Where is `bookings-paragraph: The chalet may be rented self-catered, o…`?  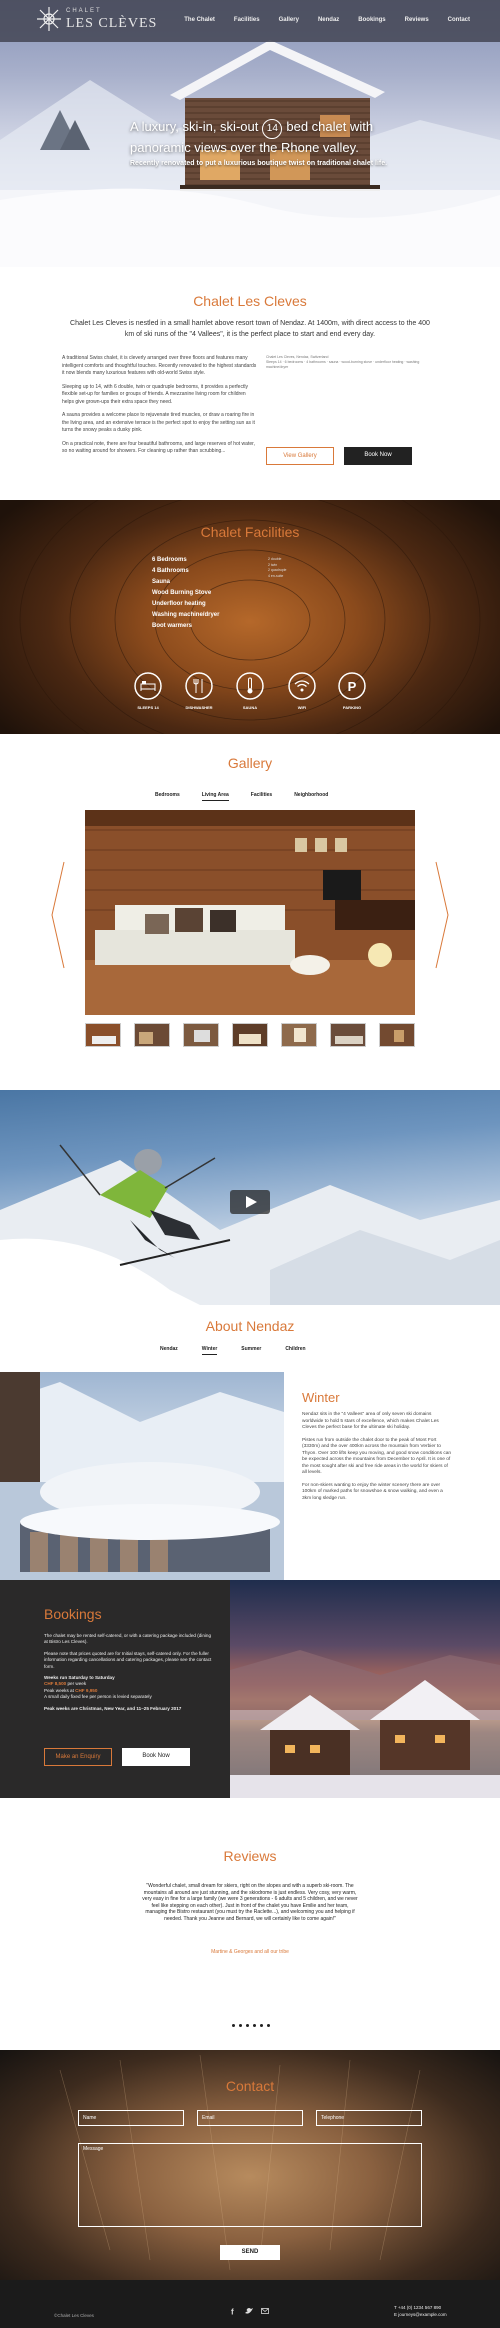 bookings-paragraph: The chalet may be rented self-catered, o… is located at coordinates (128, 1639).